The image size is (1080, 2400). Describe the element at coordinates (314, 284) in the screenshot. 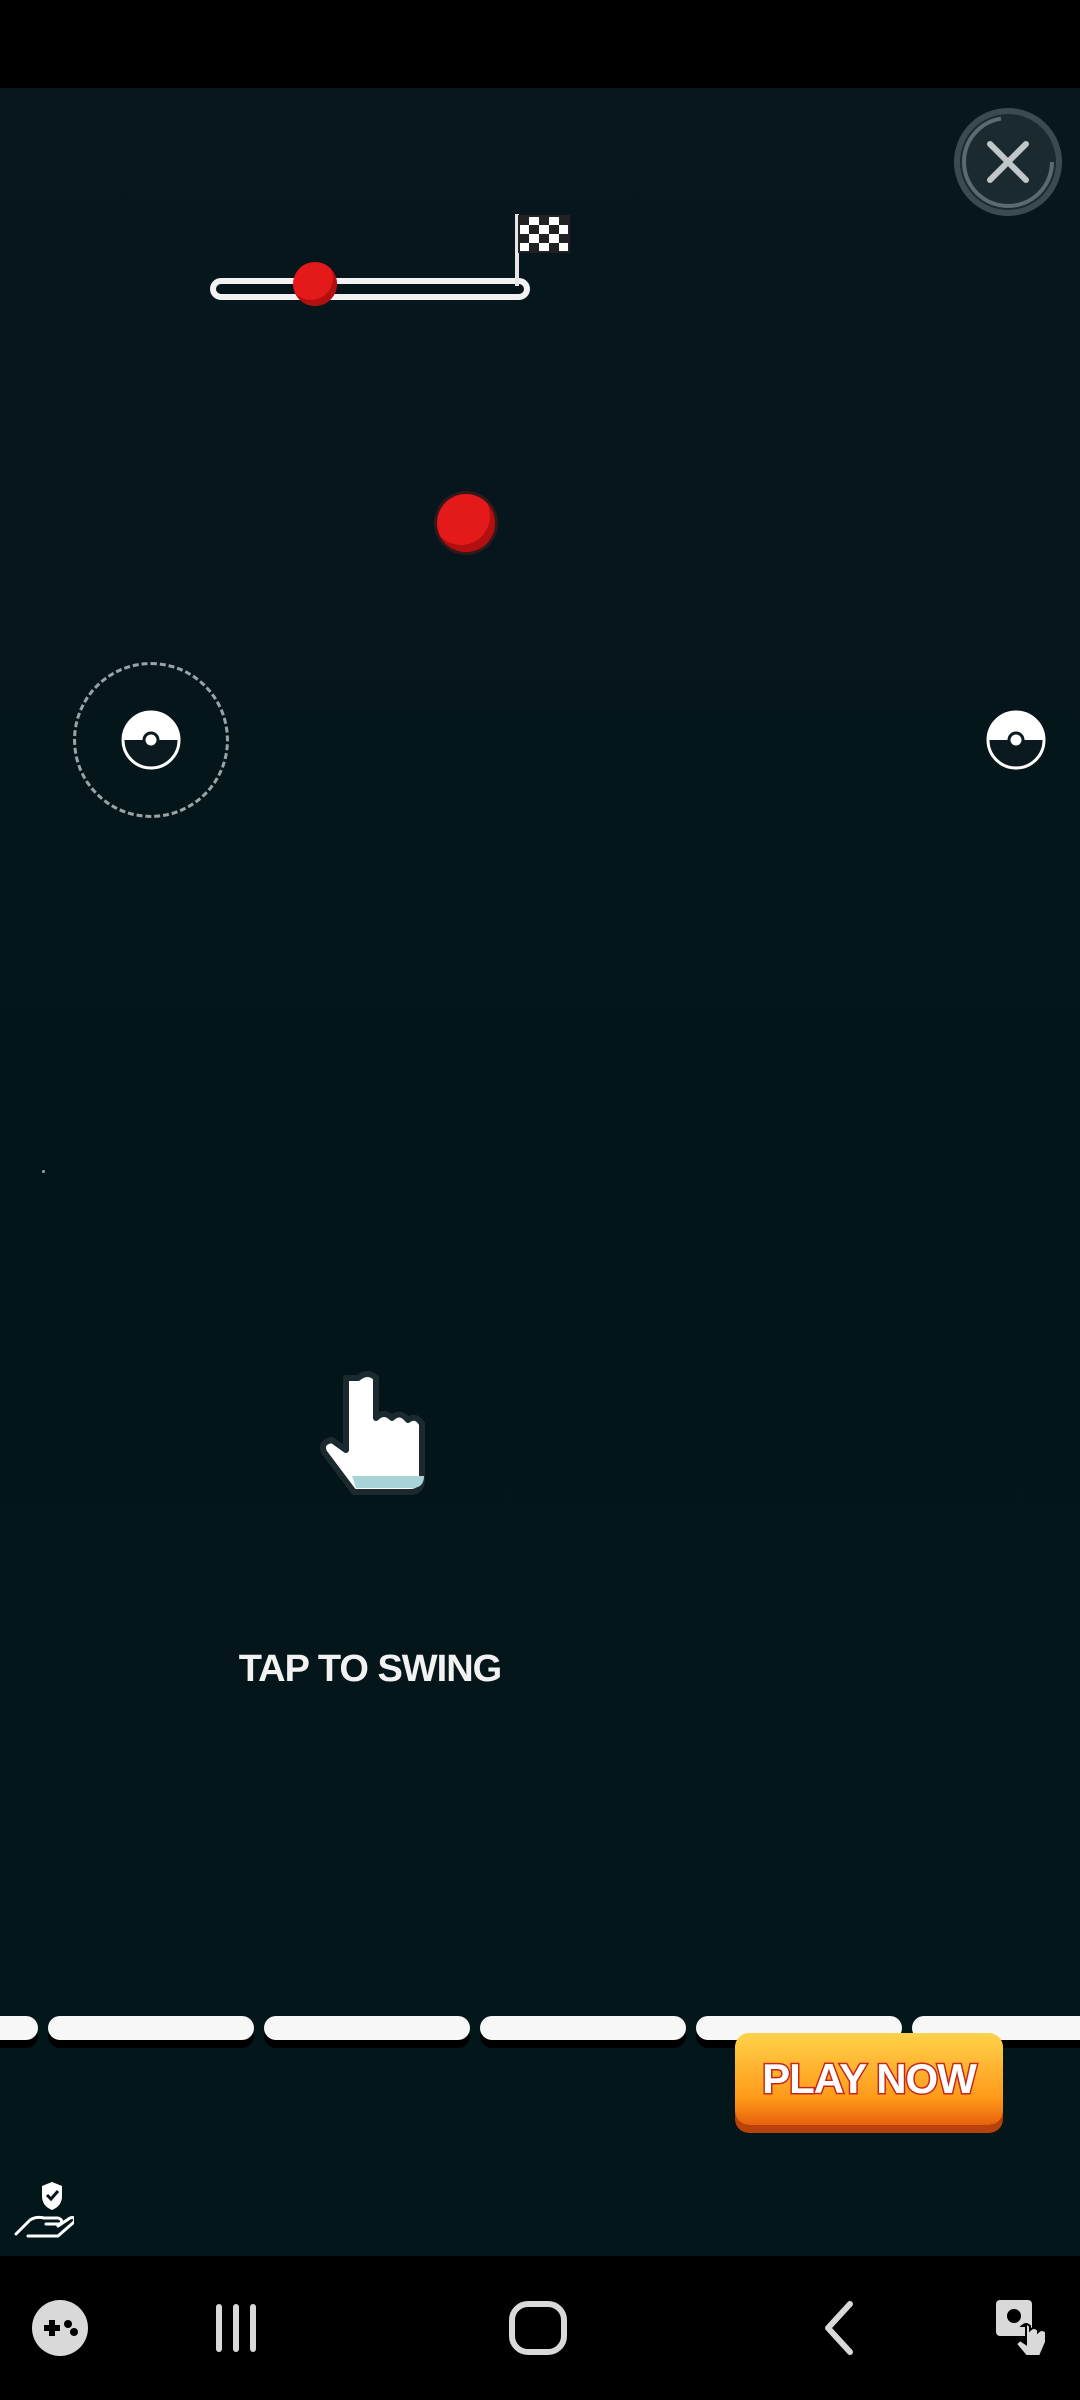

I see `progress-marker` at that location.